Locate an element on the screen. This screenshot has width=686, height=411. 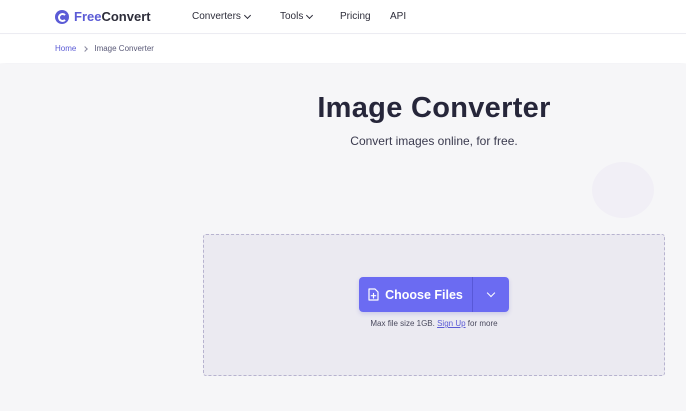
page-subtitle: Convert images online, for free. is located at coordinates (434, 141).